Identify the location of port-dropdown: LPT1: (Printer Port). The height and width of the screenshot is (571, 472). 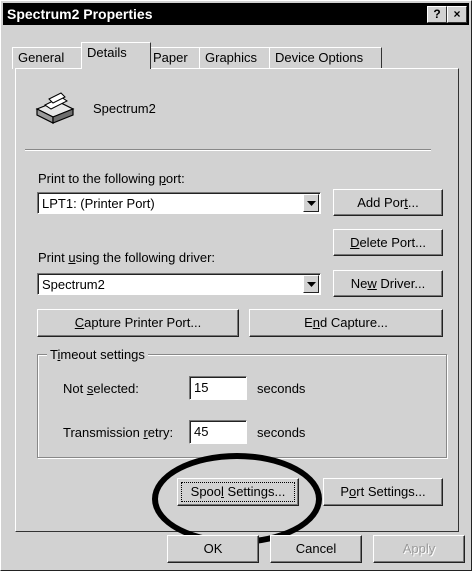
(179, 203).